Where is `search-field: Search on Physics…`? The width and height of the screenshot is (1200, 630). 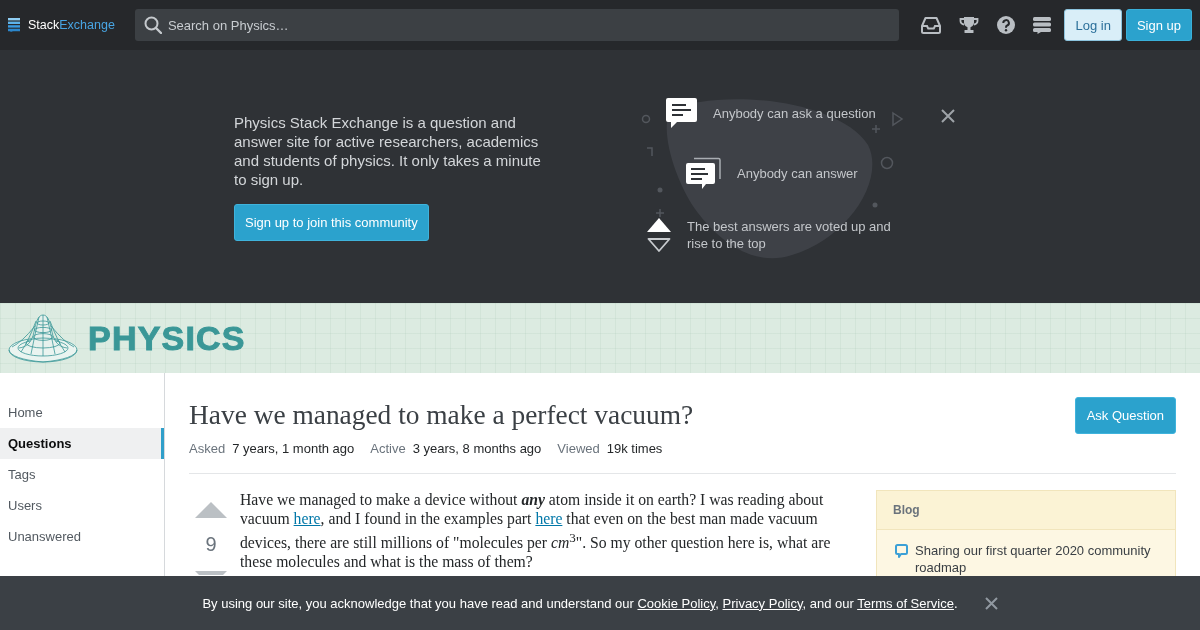 search-field: Search on Physics… is located at coordinates (517, 25).